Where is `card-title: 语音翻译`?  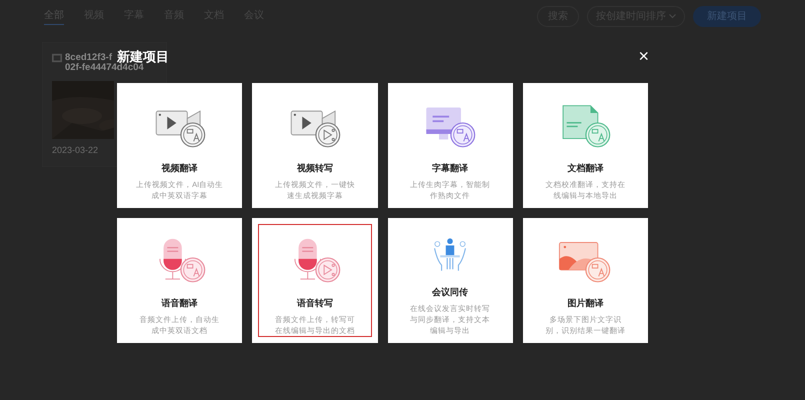
card-title: 语音翻译 is located at coordinates (180, 303).